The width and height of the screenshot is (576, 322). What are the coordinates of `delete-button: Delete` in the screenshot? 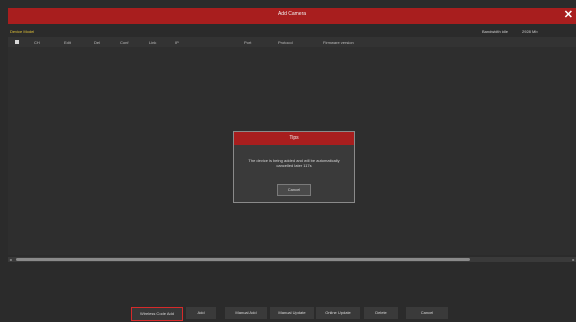 It's located at (381, 313).